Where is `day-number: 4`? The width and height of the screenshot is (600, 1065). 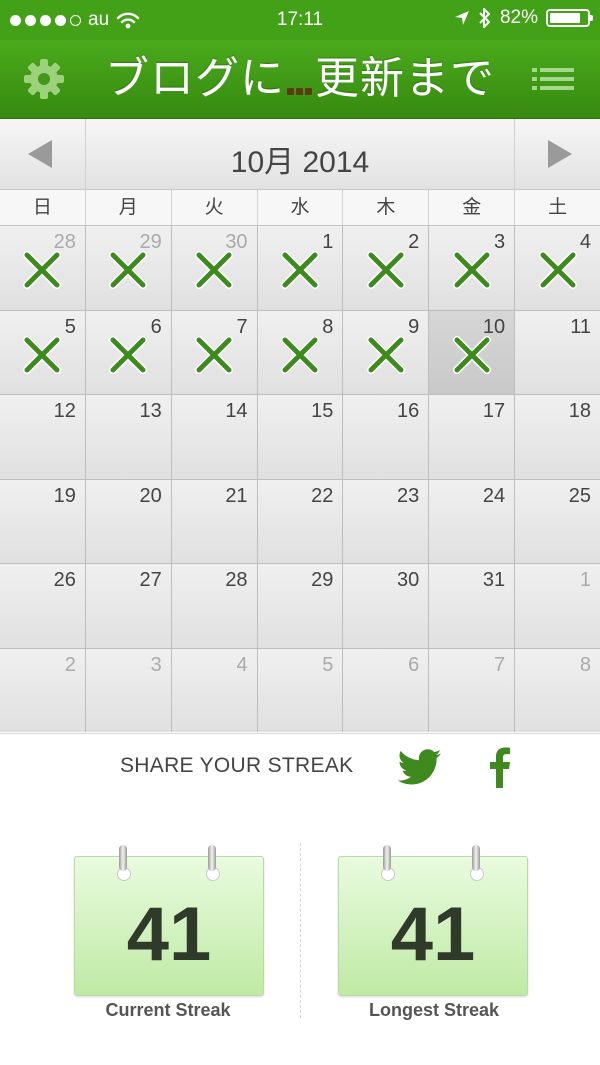 day-number: 4 is located at coordinates (242, 664).